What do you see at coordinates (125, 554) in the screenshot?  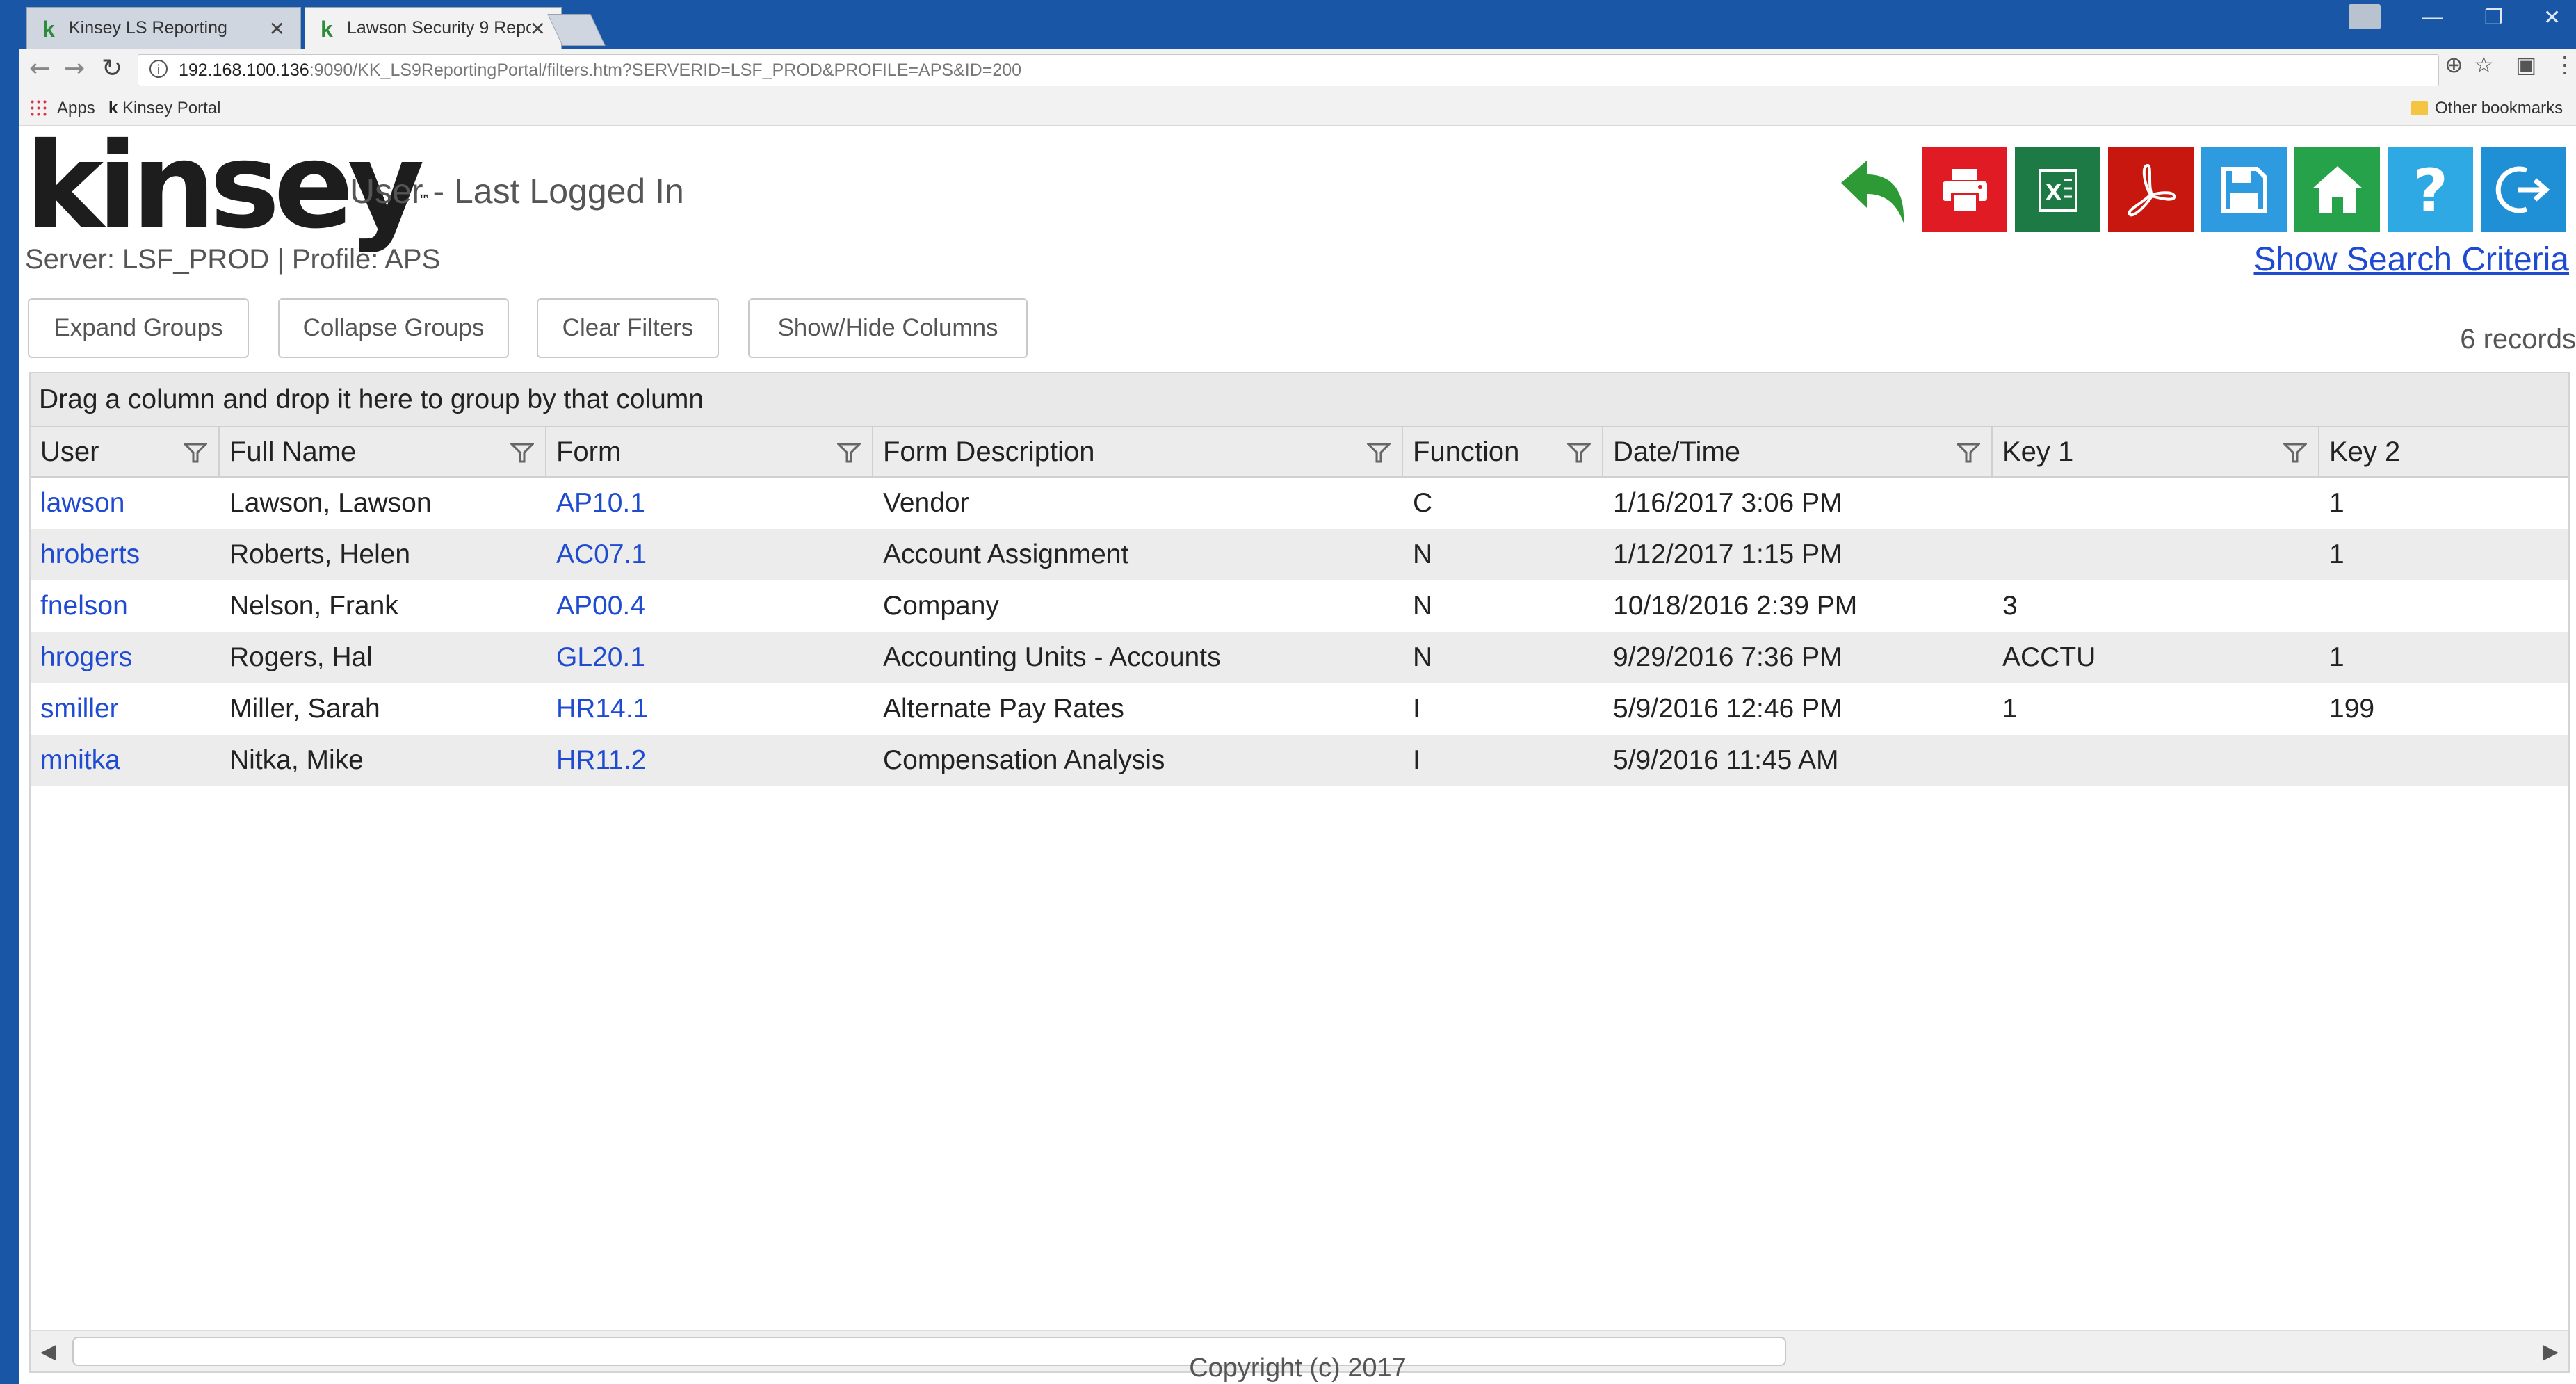 I see `cell-user: hroberts` at bounding box center [125, 554].